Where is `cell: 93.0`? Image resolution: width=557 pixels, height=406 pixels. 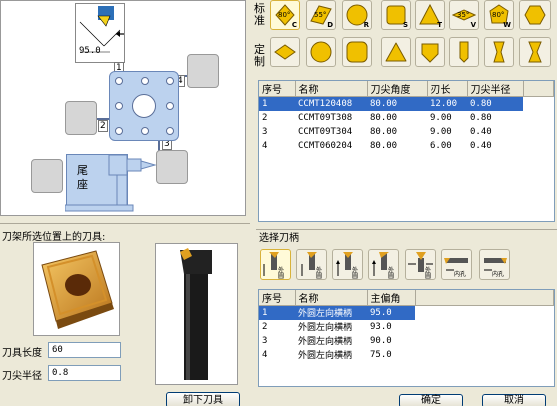 cell: 93.0 is located at coordinates (381, 326).